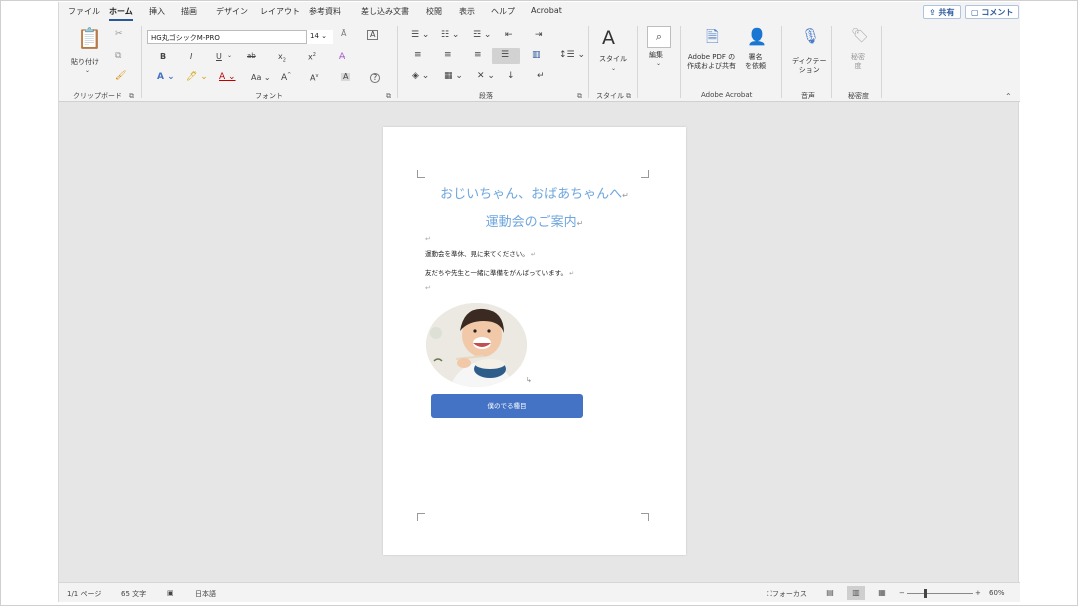  I want to click on styles-dropdown-icon: ⌄, so click(613, 69).